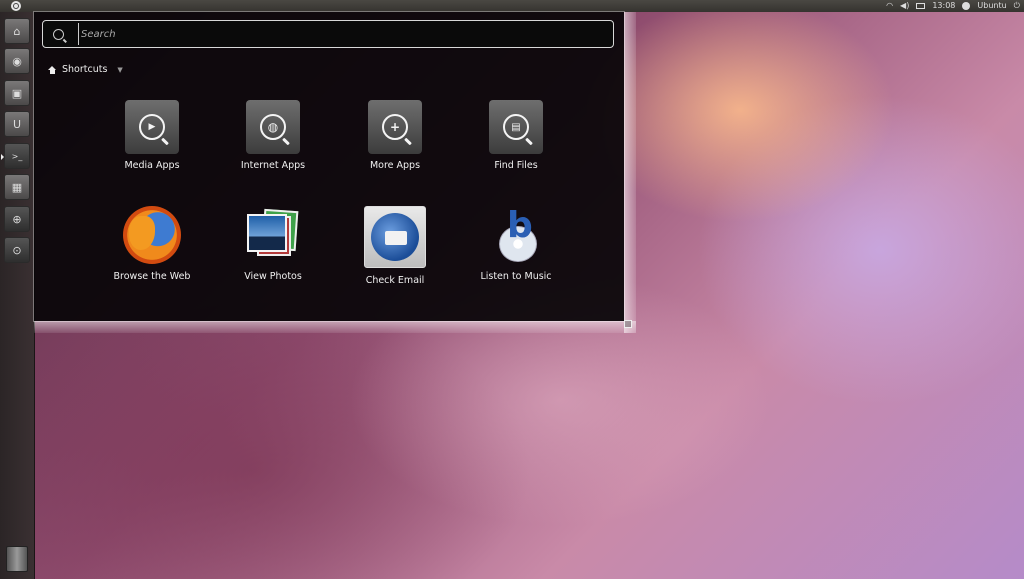 This screenshot has height=579, width=1024. I want to click on folder-icon: ⌂, so click(17, 31).